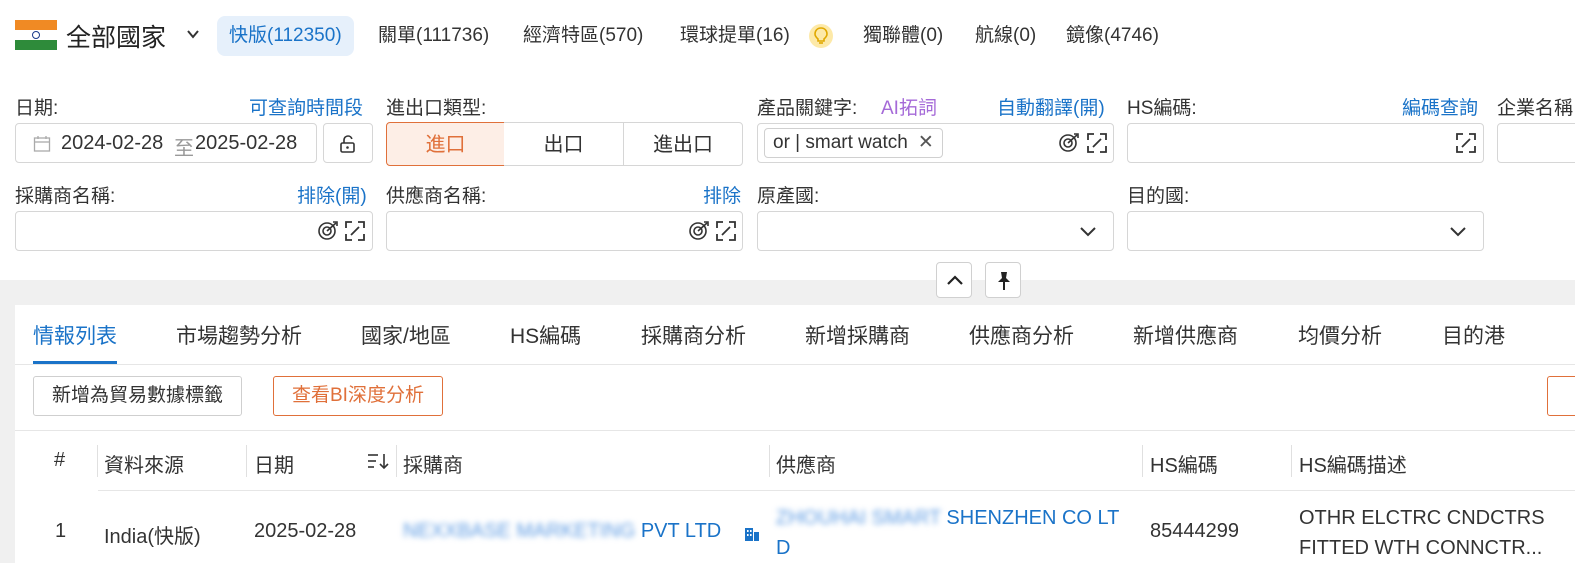 This screenshot has width=1575, height=563. I want to click on pin-filters-button, so click(1003, 280).